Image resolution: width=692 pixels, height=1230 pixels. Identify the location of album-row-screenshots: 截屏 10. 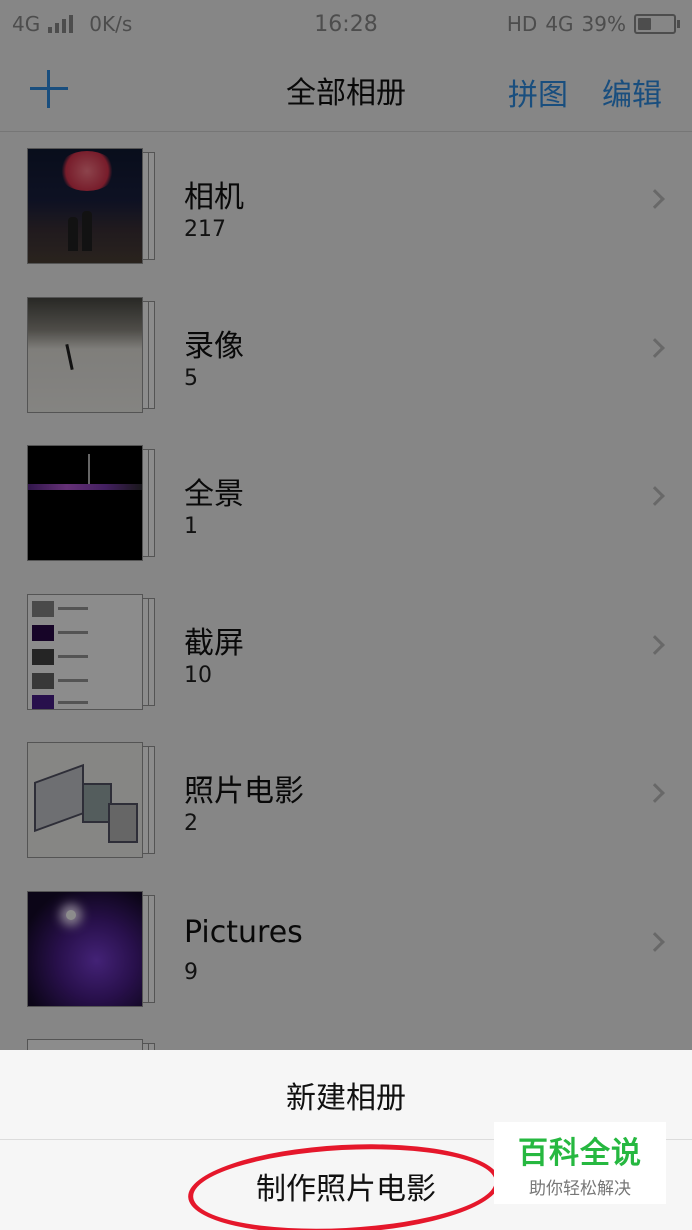
(346, 652).